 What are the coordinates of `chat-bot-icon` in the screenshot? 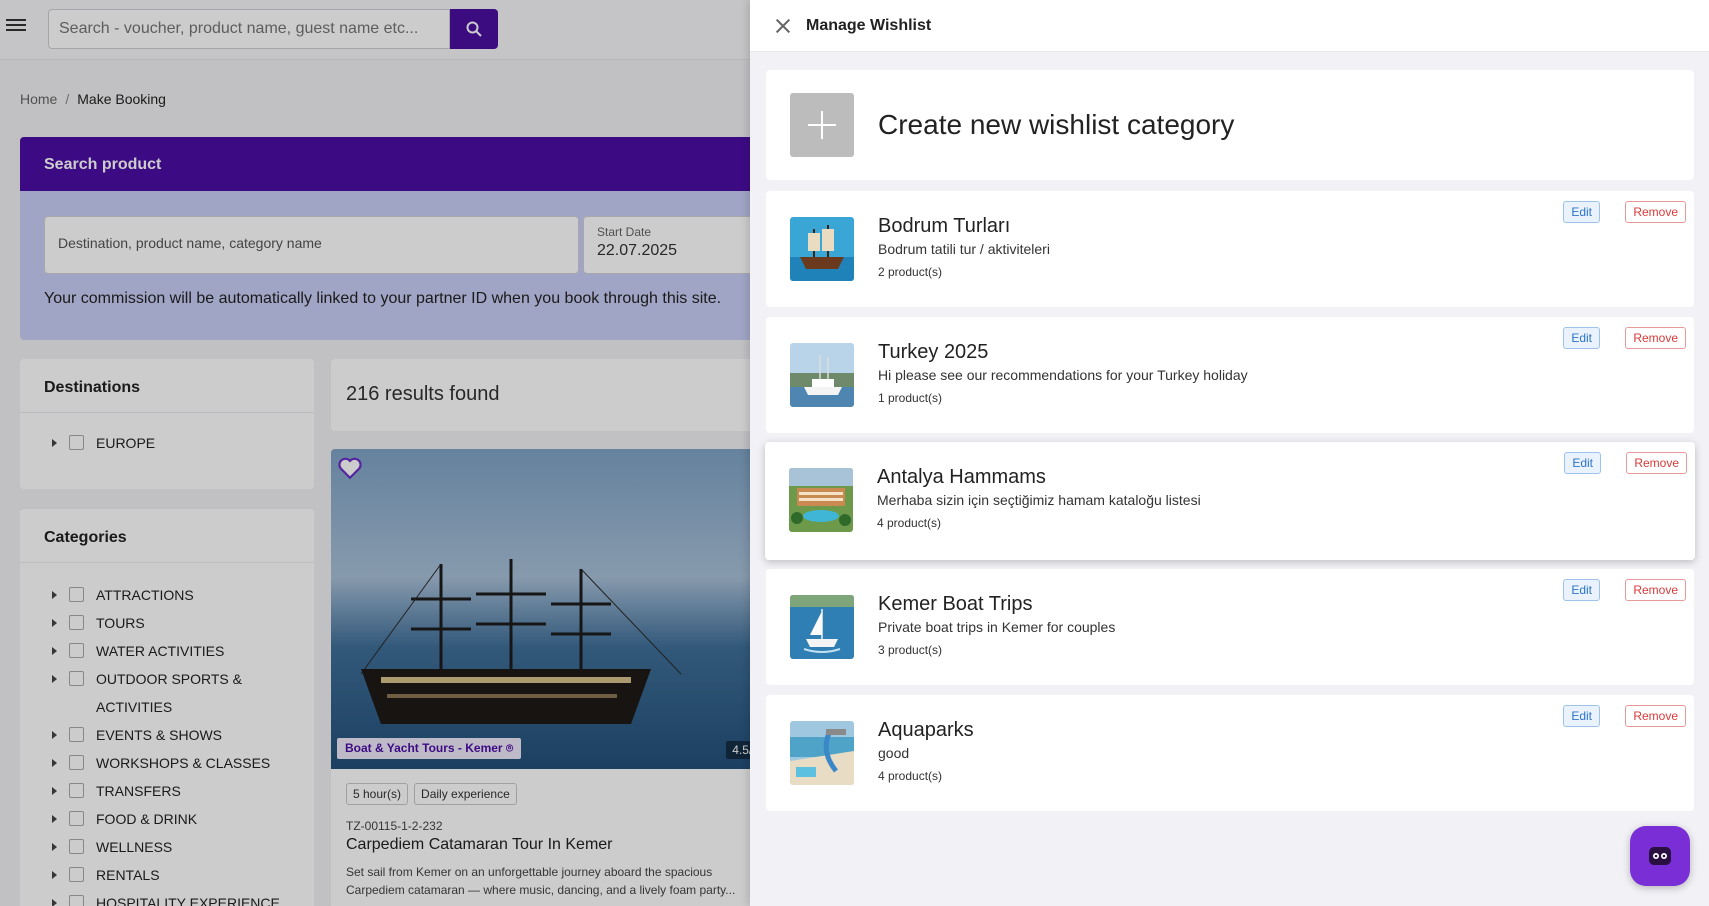 It's located at (1660, 856).